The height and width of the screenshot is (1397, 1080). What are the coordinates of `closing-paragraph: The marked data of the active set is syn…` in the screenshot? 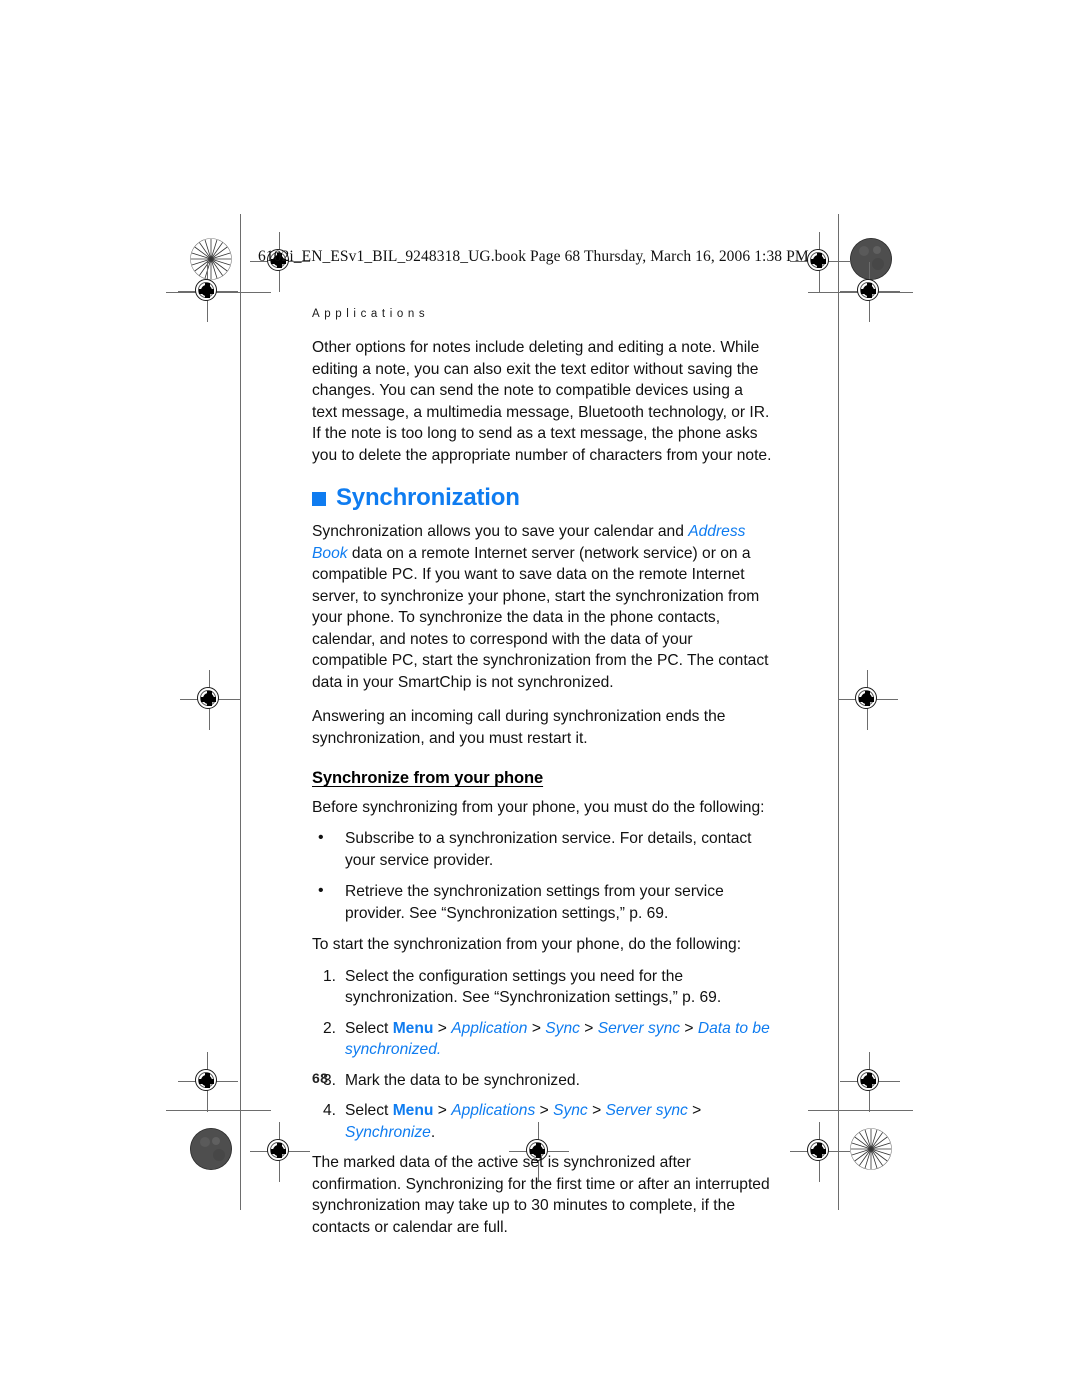 It's located at (541, 1195).